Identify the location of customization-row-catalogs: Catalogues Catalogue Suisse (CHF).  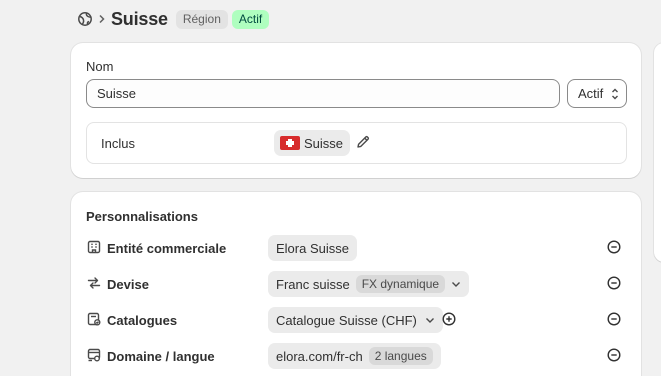
(356, 320).